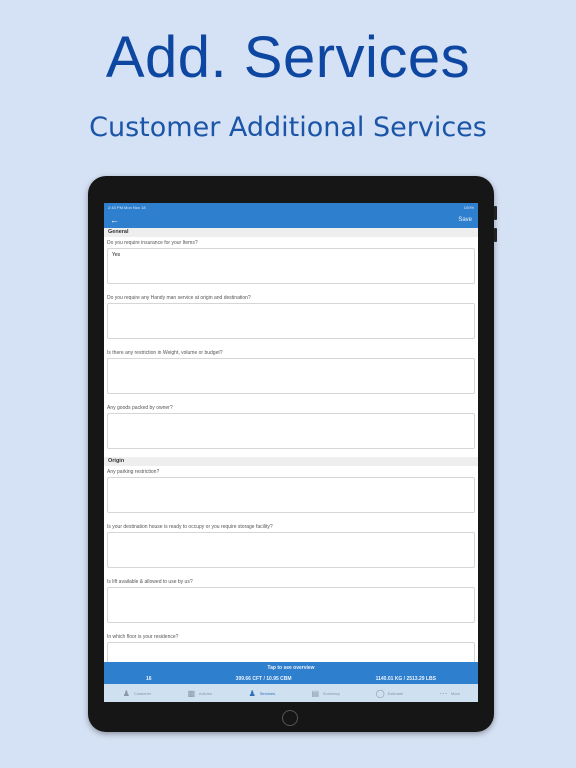 The width and height of the screenshot is (576, 768). I want to click on dollar-icon: ◯, so click(380, 693).